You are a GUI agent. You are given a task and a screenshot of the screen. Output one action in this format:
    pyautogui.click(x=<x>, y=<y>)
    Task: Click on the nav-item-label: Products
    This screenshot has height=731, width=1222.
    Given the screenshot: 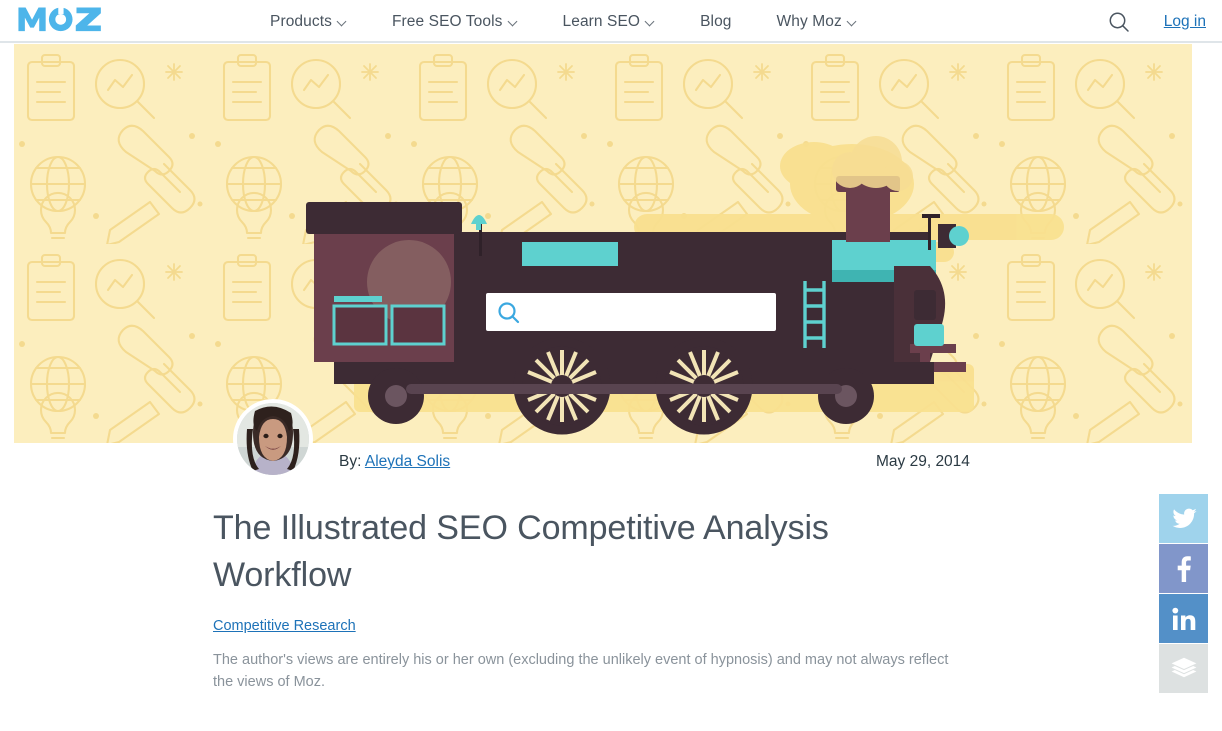 What is the action you would take?
    pyautogui.click(x=301, y=21)
    